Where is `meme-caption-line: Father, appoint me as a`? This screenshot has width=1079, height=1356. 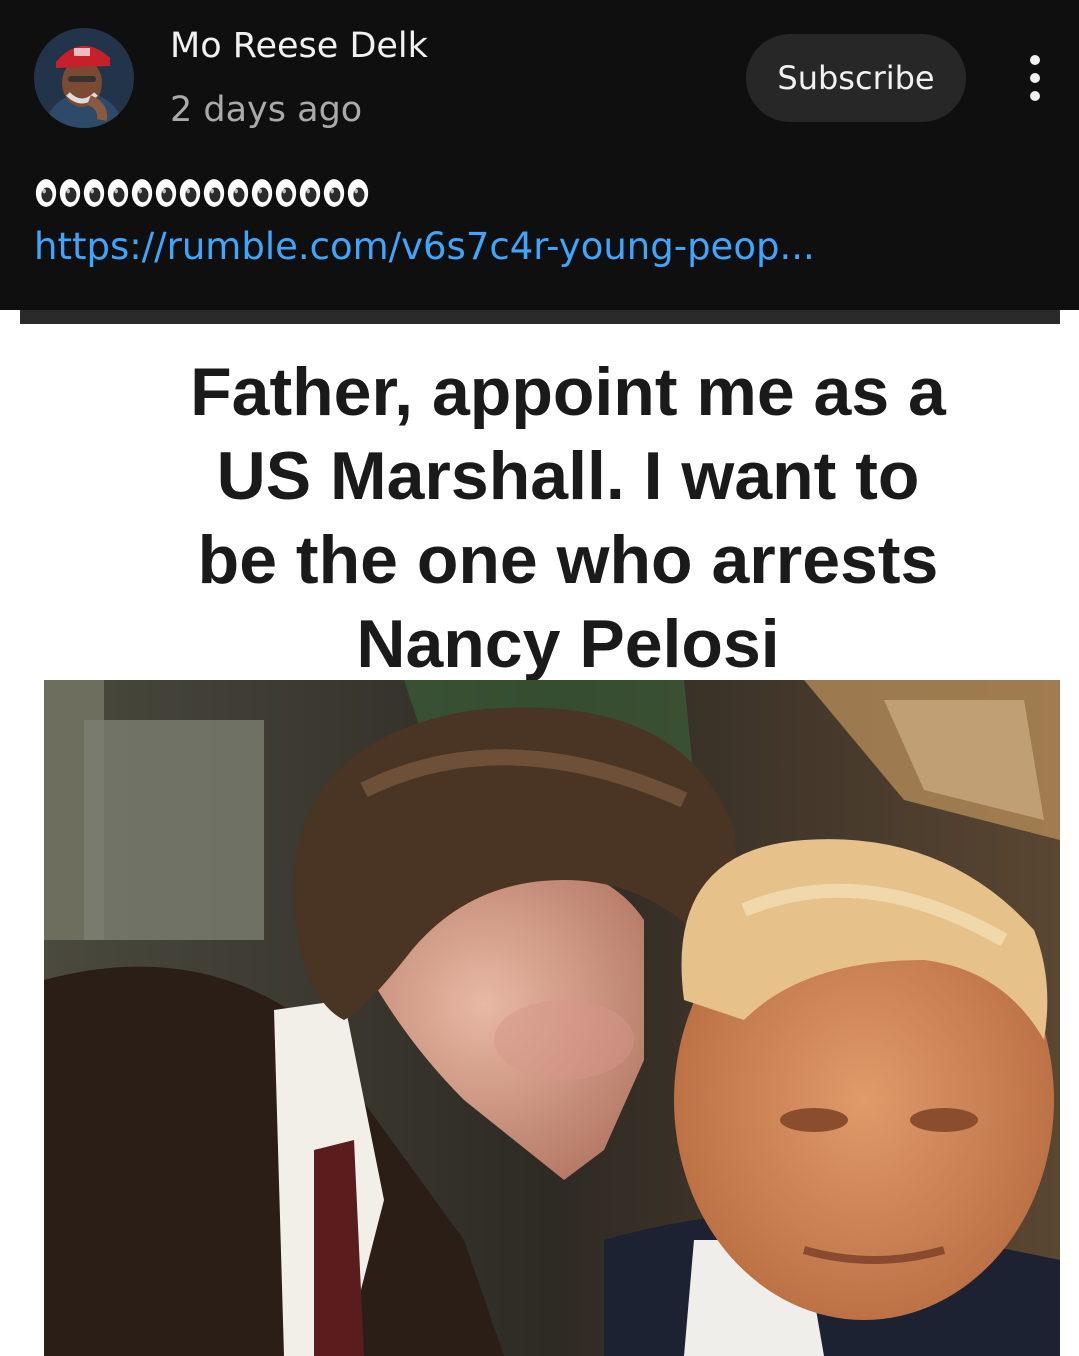
meme-caption-line: Father, appoint me as a is located at coordinates (568, 392).